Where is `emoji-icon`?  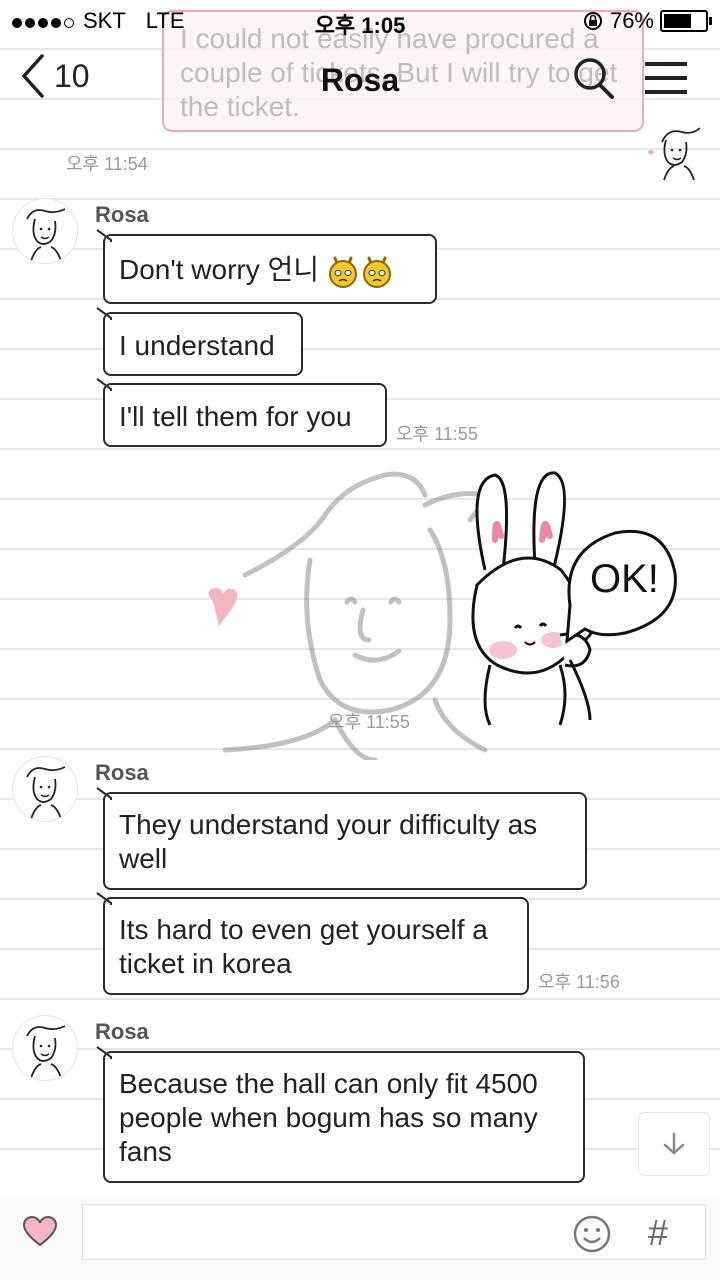 emoji-icon is located at coordinates (592, 1234).